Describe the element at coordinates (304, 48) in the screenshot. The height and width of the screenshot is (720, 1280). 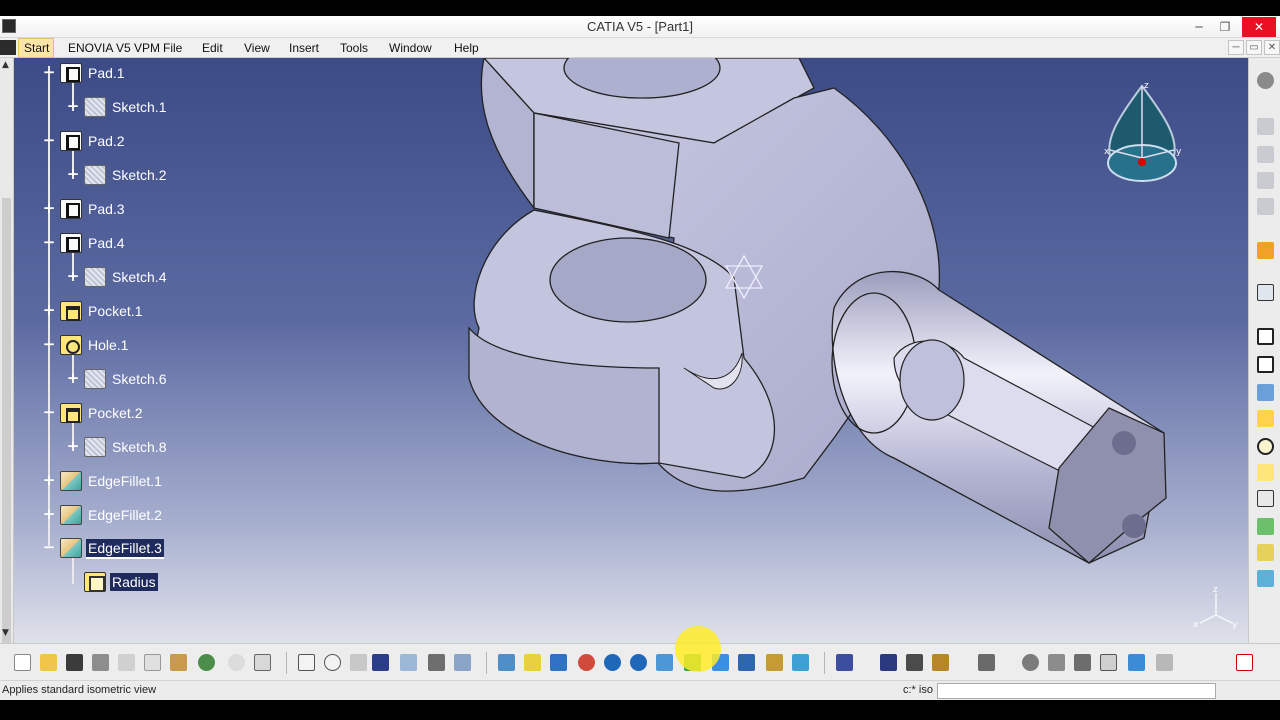
I see `menu-insert: Insert` at that location.